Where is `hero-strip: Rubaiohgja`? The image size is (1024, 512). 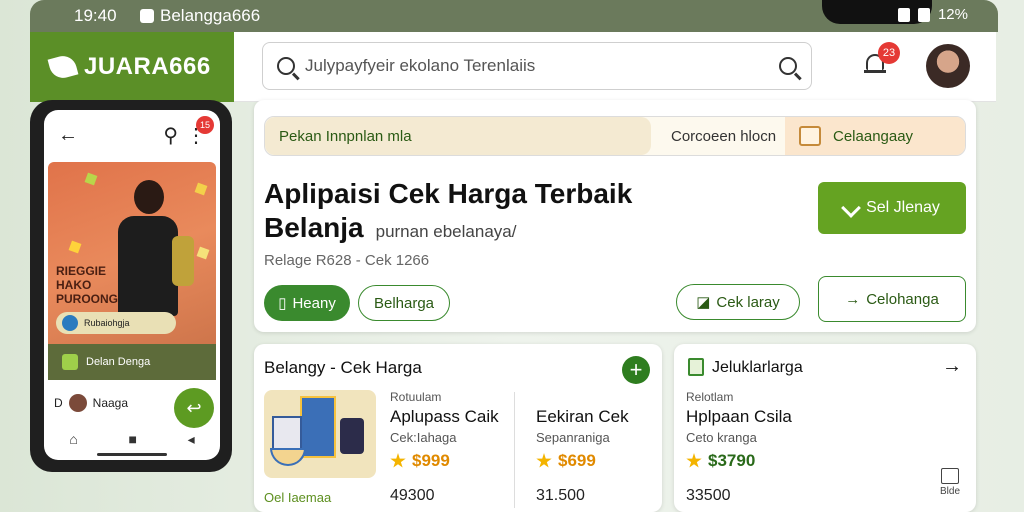 hero-strip: Rubaiohgja is located at coordinates (116, 323).